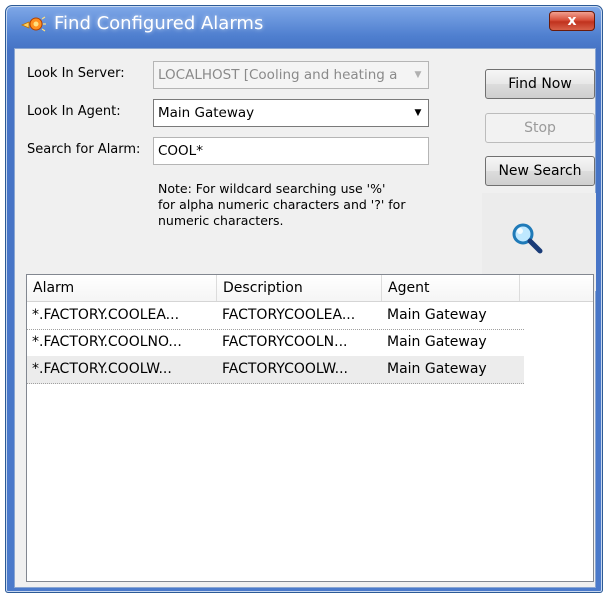  I want to click on column-header-description: Description, so click(299, 288).